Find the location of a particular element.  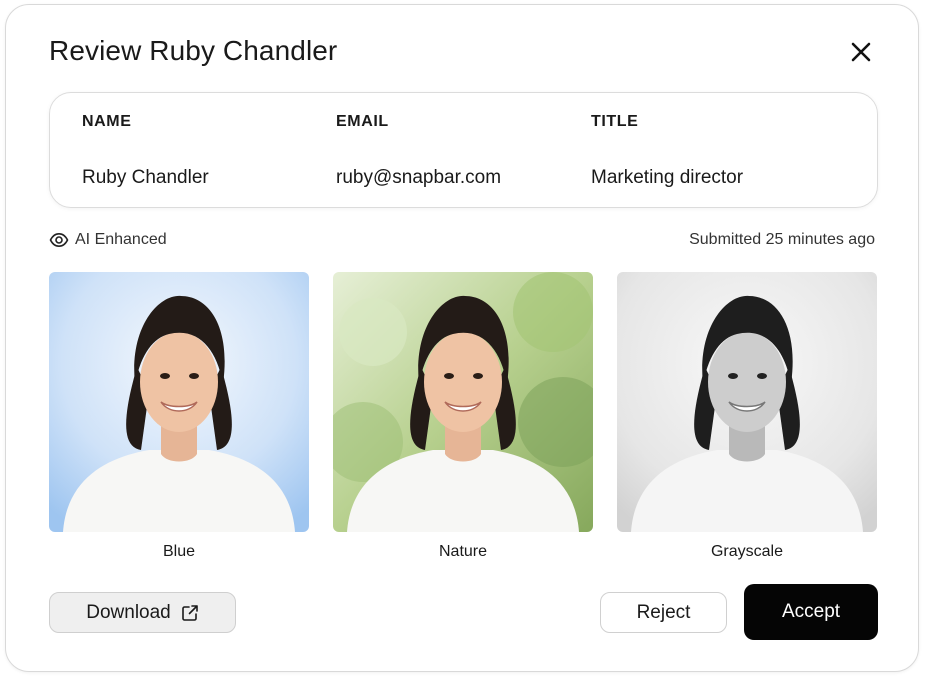

download-button: Download is located at coordinates (142, 612).